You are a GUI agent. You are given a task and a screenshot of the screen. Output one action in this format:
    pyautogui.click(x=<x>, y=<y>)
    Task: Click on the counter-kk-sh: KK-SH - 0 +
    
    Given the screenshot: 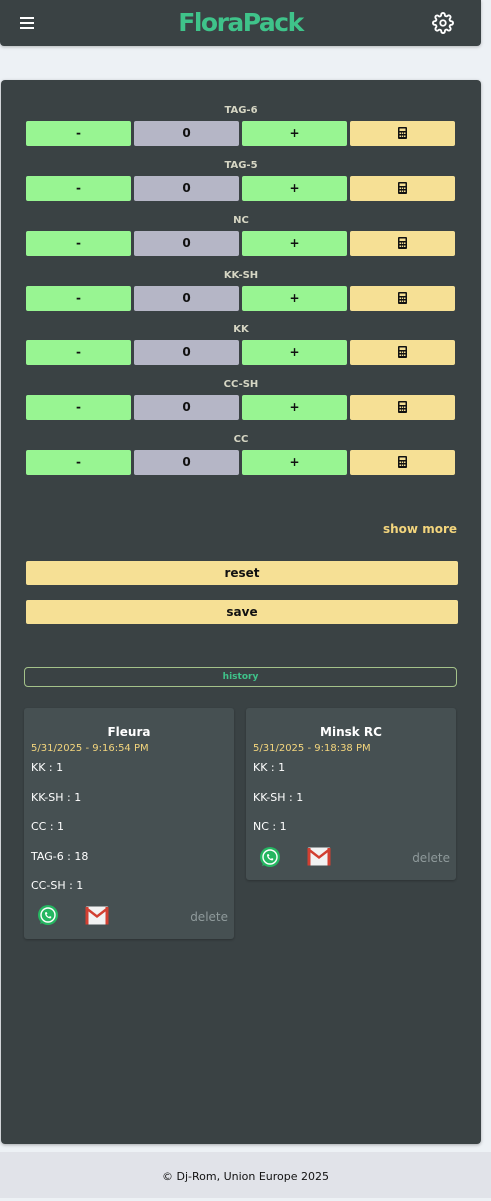 What is the action you would take?
    pyautogui.click(x=241, y=295)
    